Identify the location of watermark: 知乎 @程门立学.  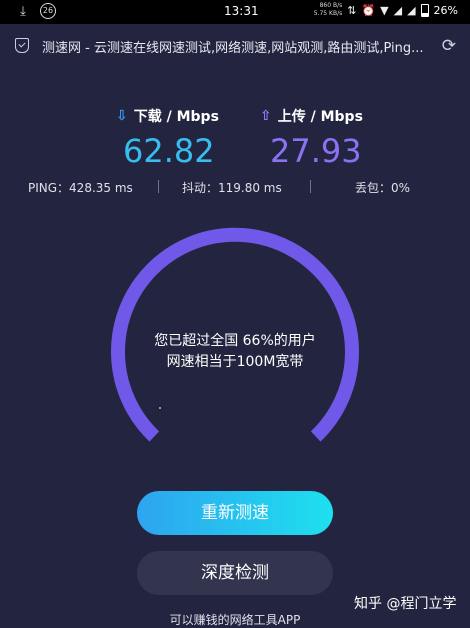
(405, 604).